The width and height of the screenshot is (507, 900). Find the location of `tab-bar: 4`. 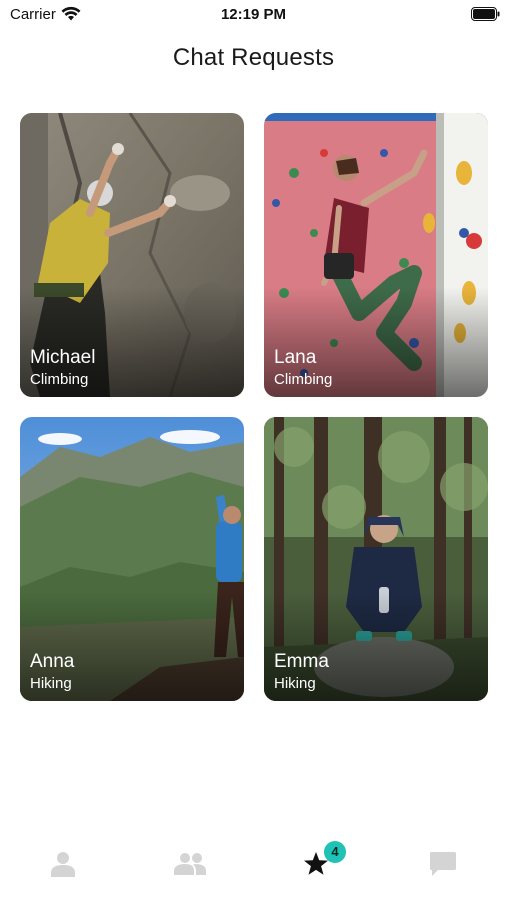

tab-bar: 4 is located at coordinates (253, 864).